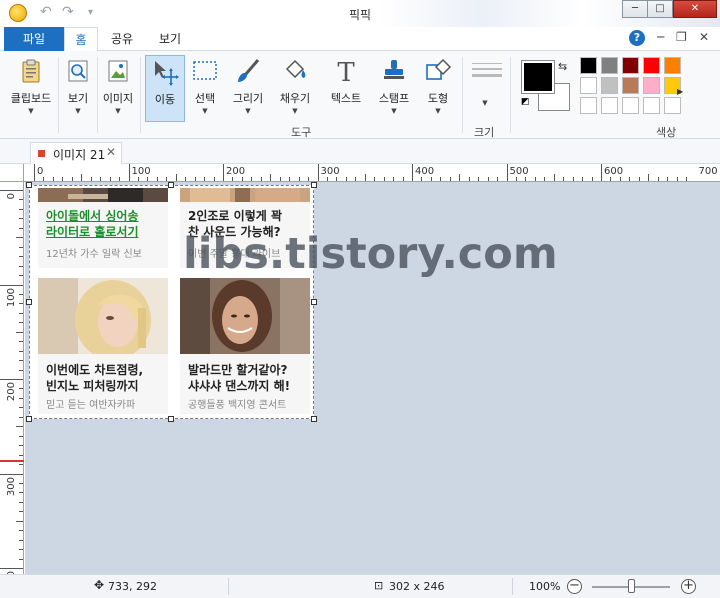 This screenshot has height=598, width=720. I want to click on article-card: 아이돌에서 싱어송 라이터로 홀로서기 12년차 가수 일락 신보, so click(103, 228).